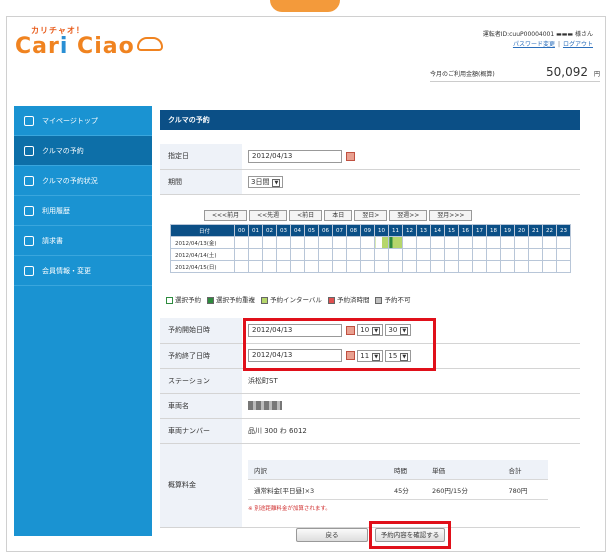  I want to click on nav-prev-week: <<先週, so click(268, 215).